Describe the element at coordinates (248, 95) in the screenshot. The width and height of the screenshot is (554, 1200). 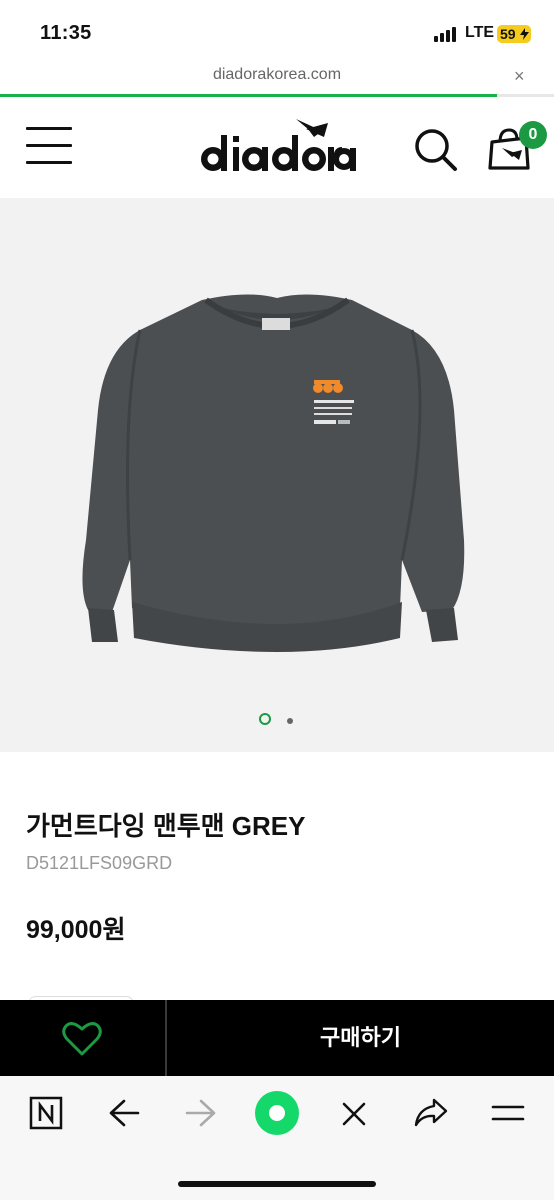
I see `page-load-progress-fill` at that location.